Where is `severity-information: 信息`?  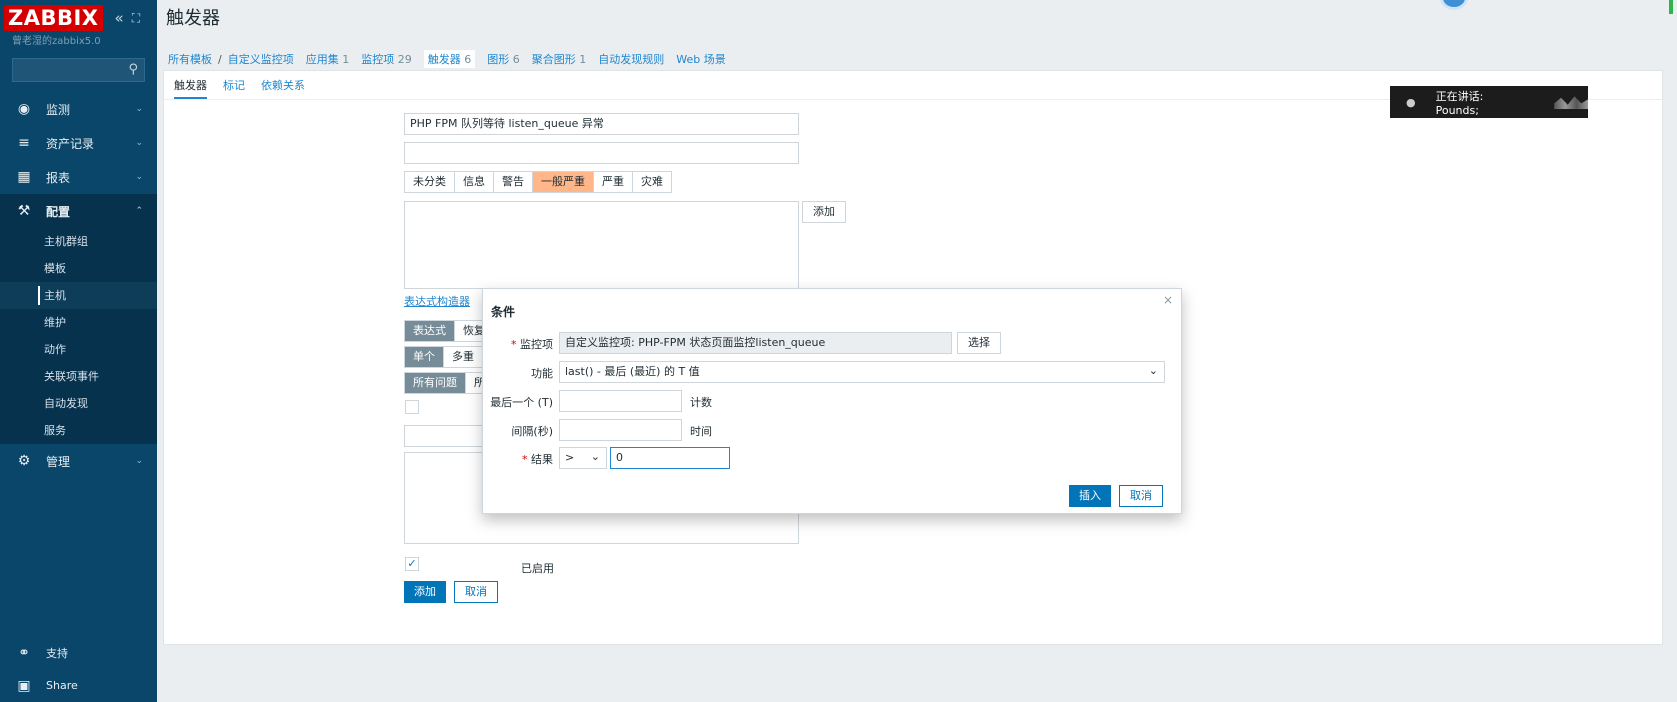 severity-information: 信息 is located at coordinates (474, 182).